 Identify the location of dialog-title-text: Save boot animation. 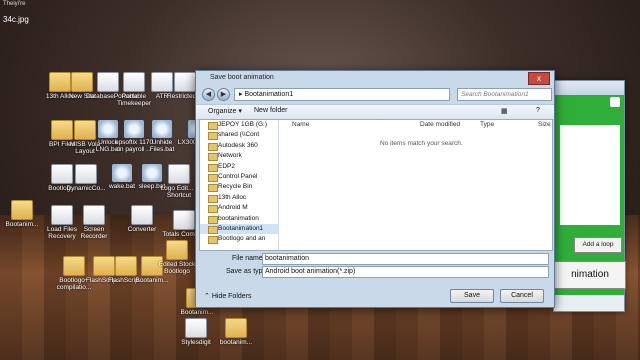
(242, 77).